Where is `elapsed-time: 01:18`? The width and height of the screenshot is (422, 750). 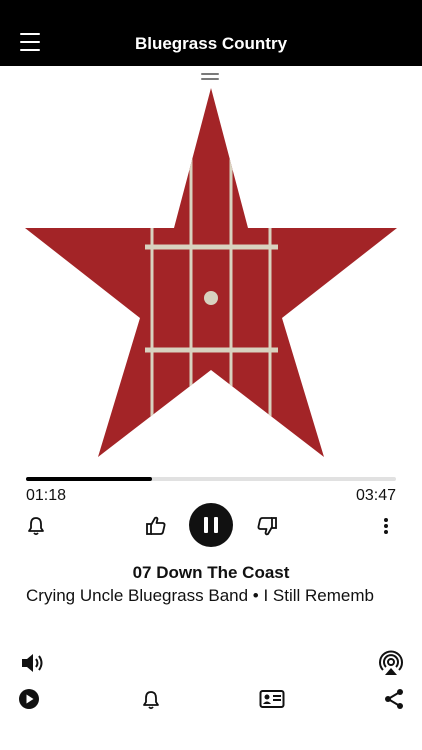
elapsed-time: 01:18 is located at coordinates (46, 495).